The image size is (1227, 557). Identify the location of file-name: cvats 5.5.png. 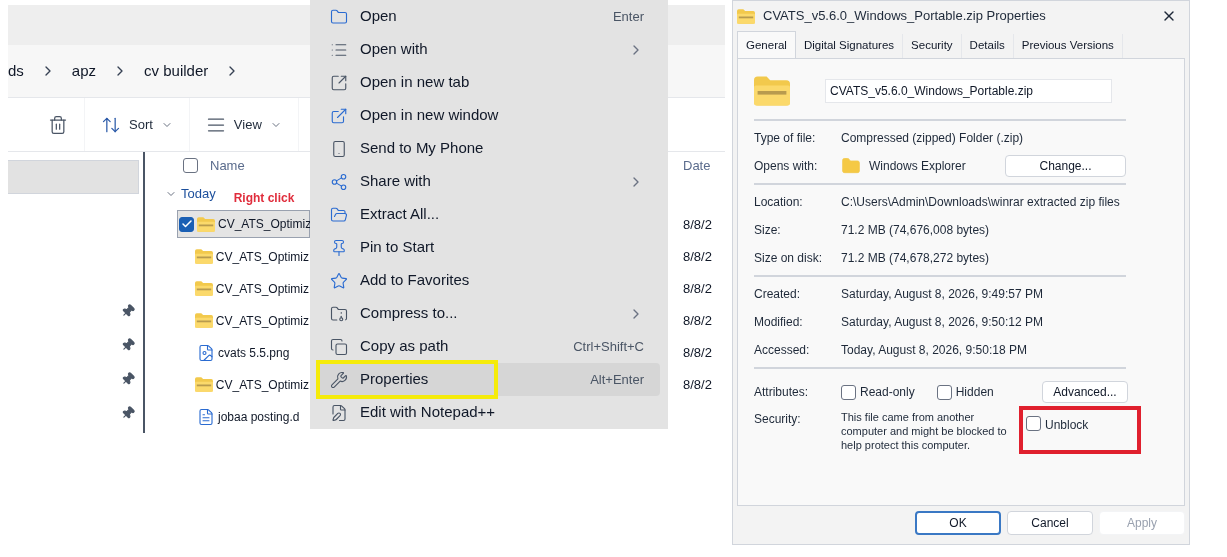
(254, 353).